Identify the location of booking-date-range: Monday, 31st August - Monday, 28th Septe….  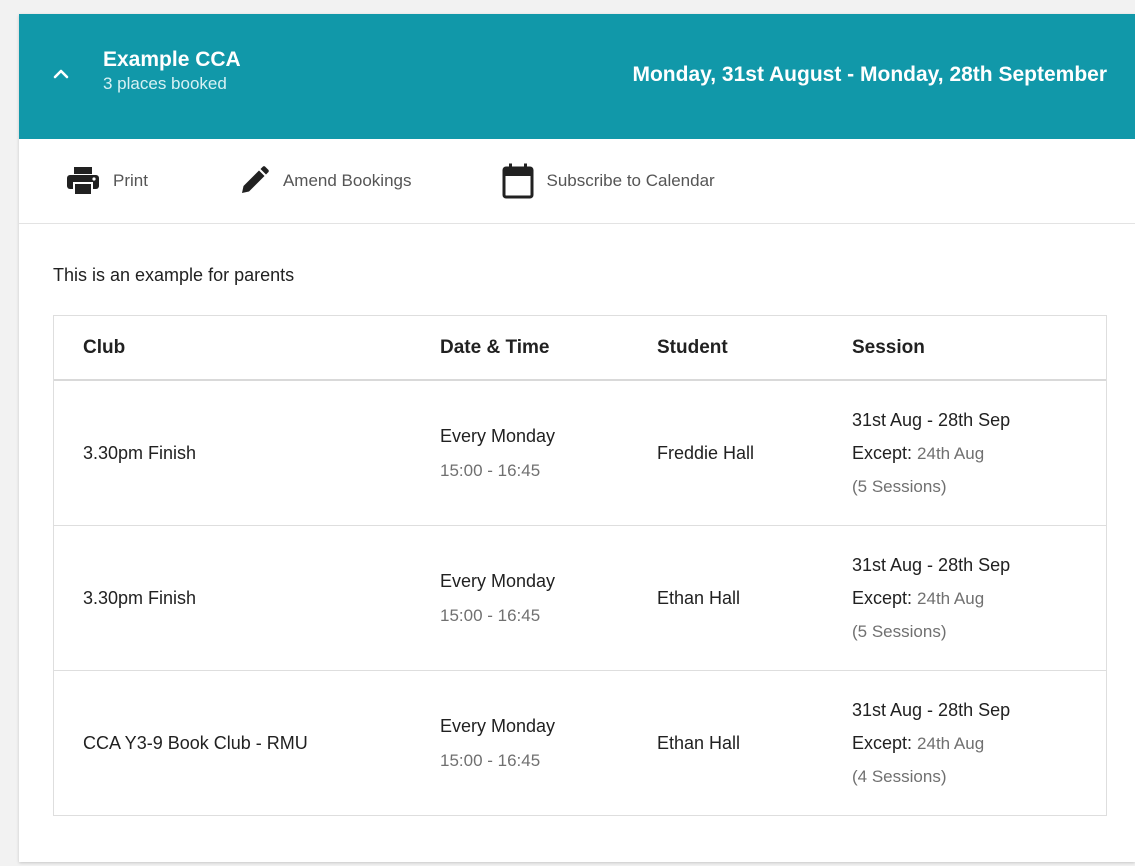
(869, 74).